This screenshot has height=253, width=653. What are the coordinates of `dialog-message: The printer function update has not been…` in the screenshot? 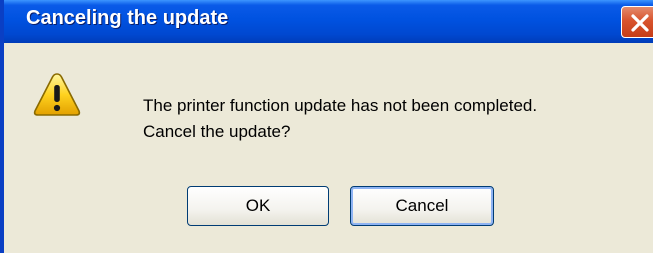 It's located at (340, 119).